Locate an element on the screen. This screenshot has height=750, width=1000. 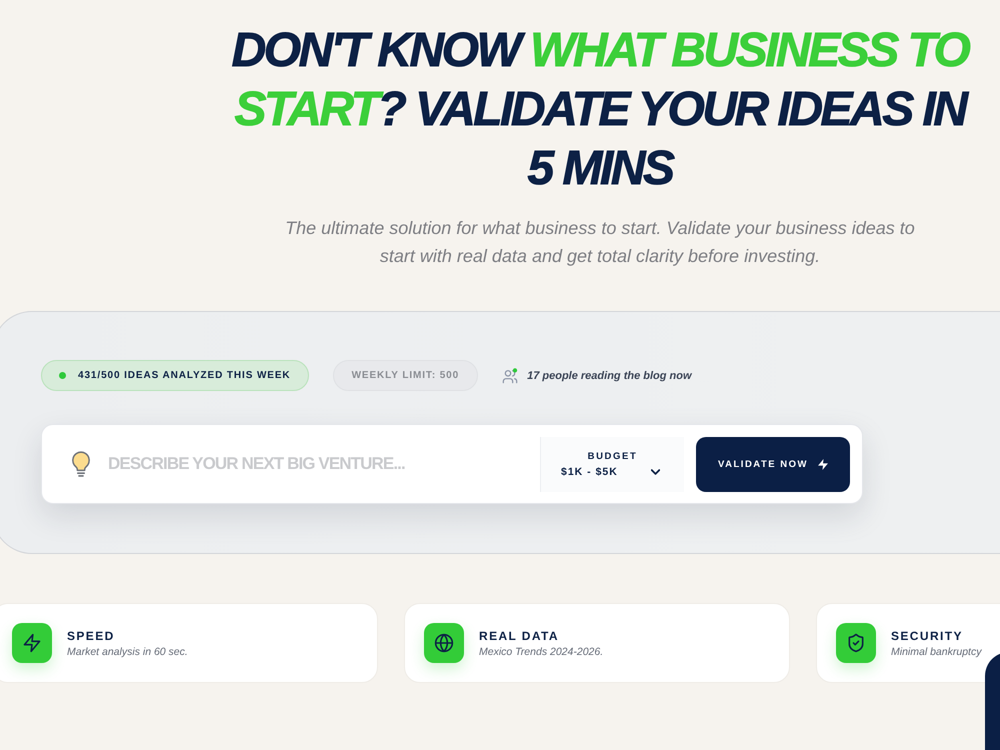
feature-description: Mexico Trends 2024-2026. is located at coordinates (541, 652).